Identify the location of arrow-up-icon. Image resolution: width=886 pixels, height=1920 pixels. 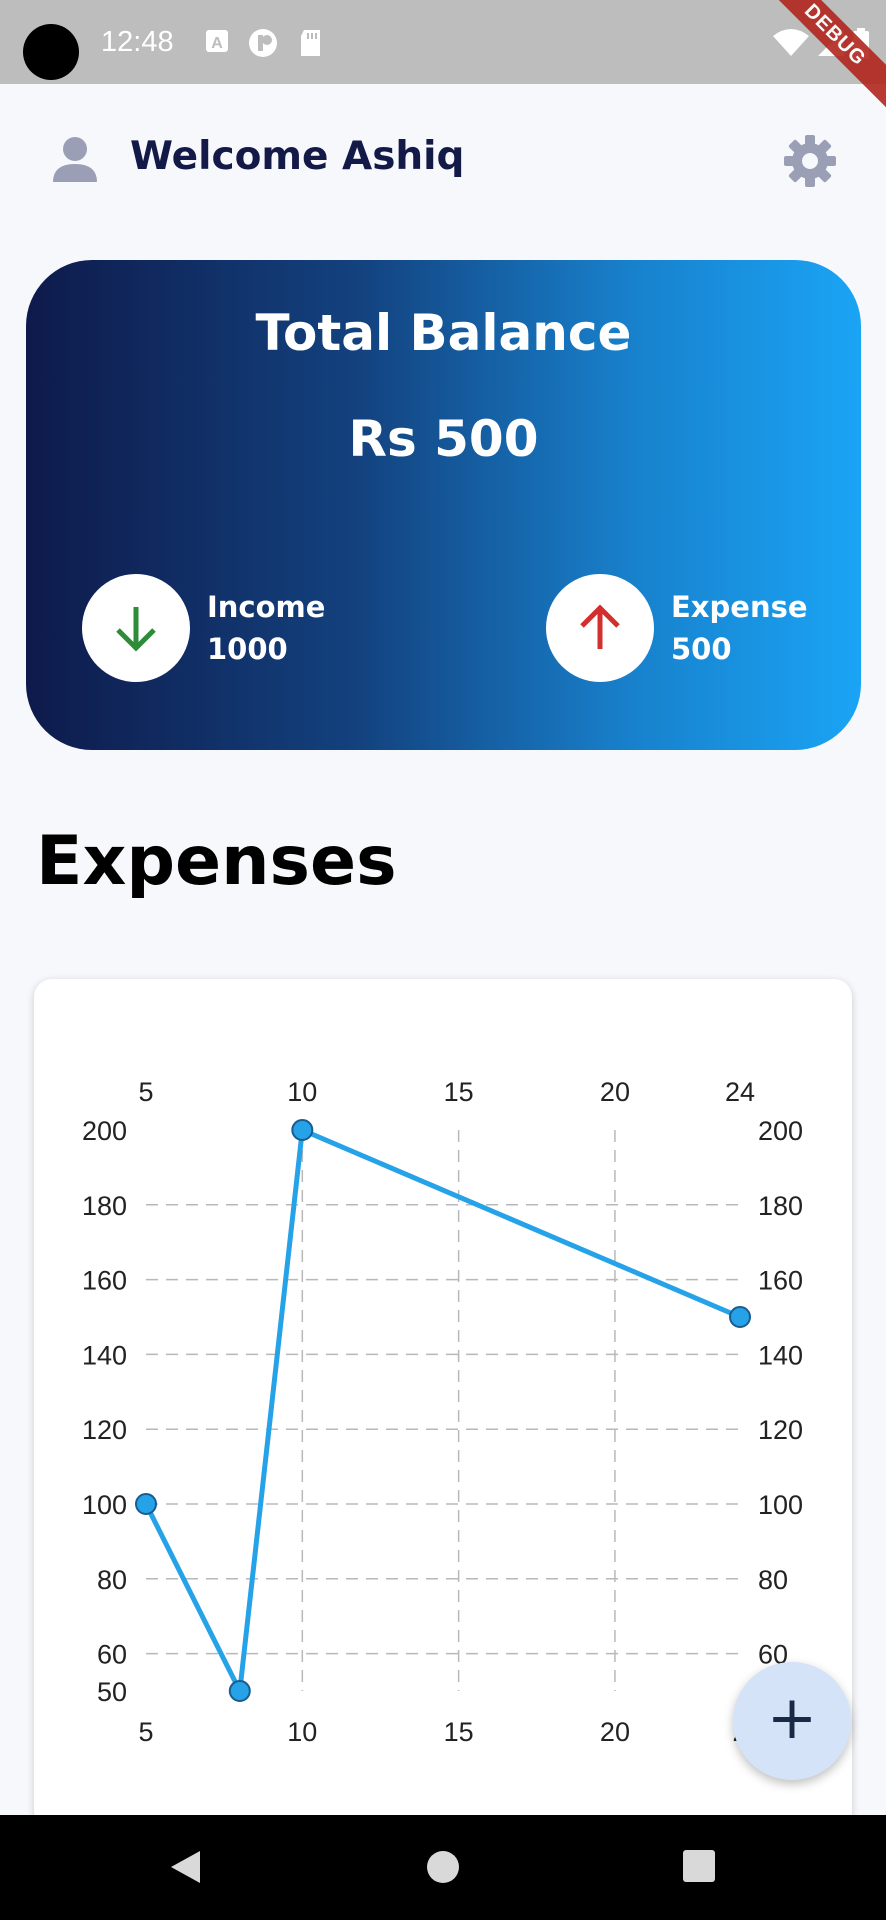
(600, 626).